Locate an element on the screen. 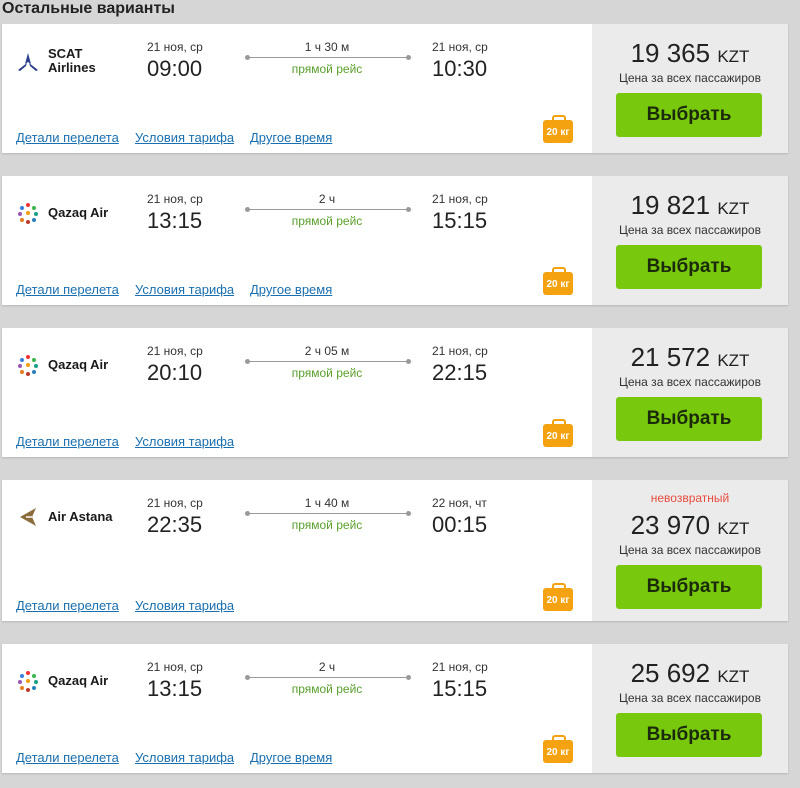 This screenshot has height=788, width=800. air-astana-logo-icon is located at coordinates (28, 517).